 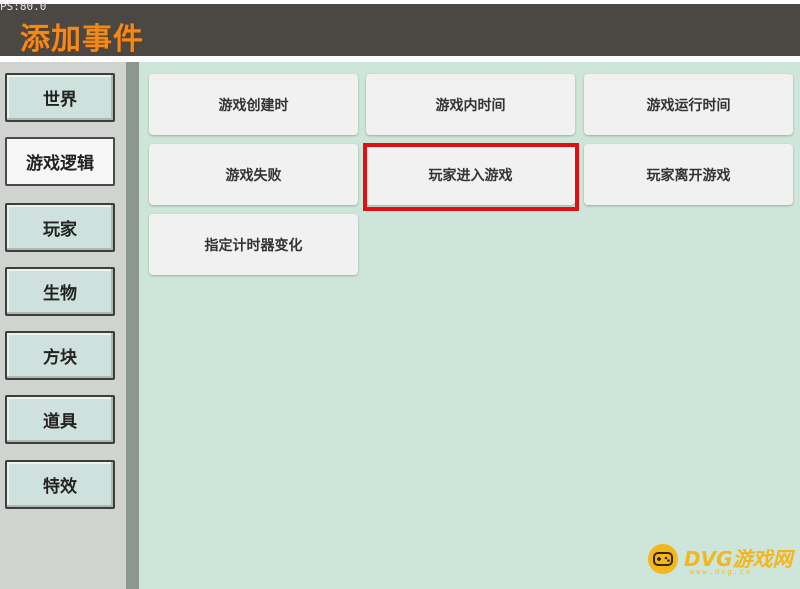 I want to click on event-player-join: 玩家进入游戏, so click(x=470, y=174).